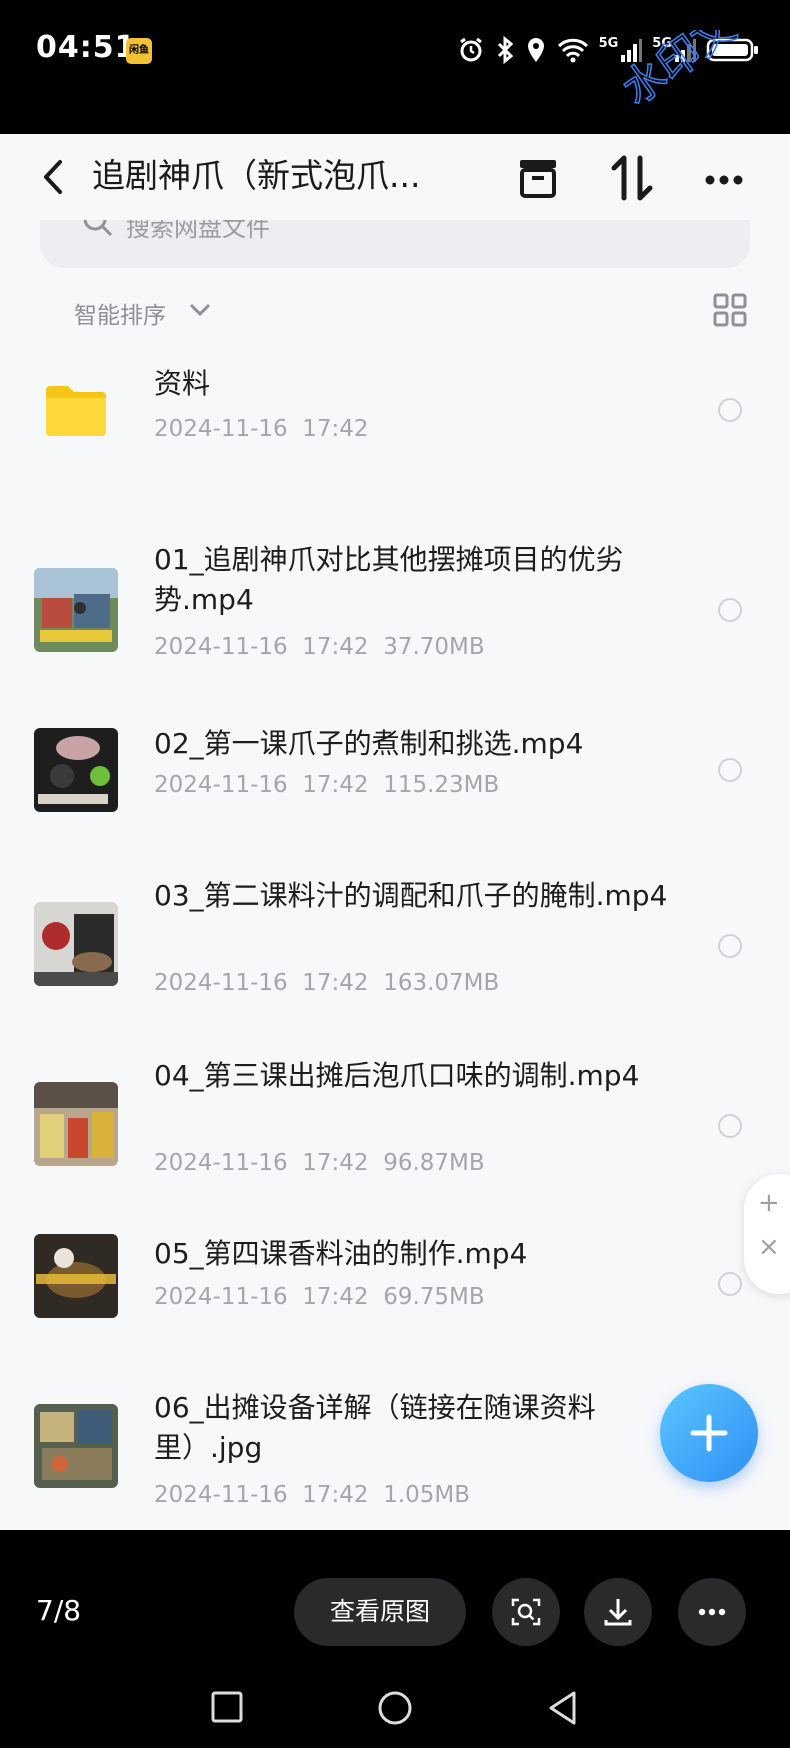  Describe the element at coordinates (200, 310) in the screenshot. I see `chevron-down-icon` at that location.